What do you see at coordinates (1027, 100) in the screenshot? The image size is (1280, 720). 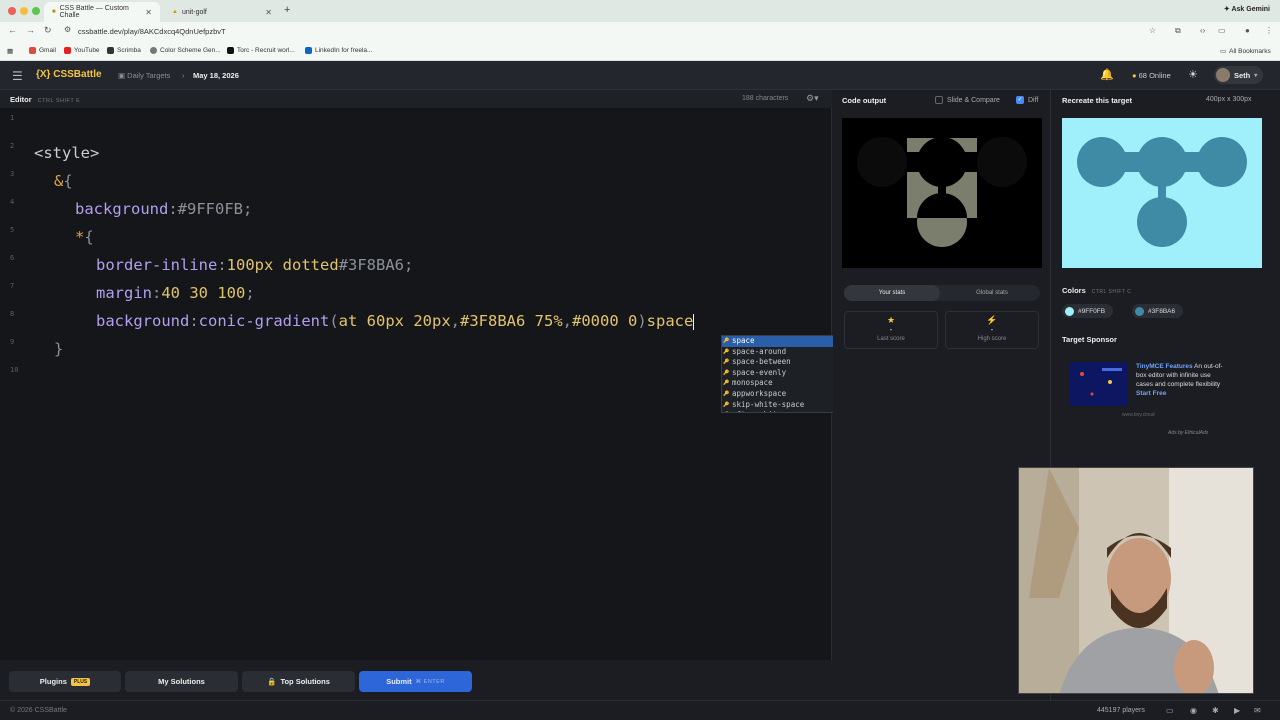 I see `diff-toggle: ✓ Diff` at bounding box center [1027, 100].